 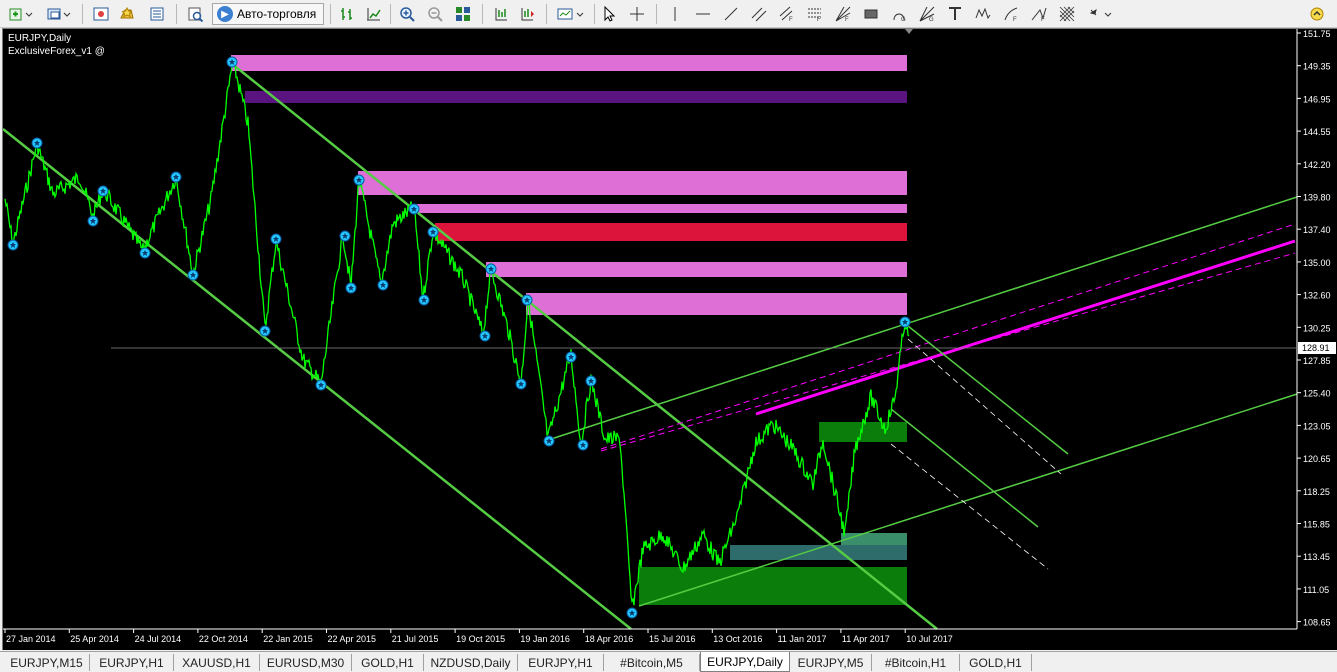 What do you see at coordinates (1317, 328) in the screenshot?
I see `price-tick-label: 130.25` at bounding box center [1317, 328].